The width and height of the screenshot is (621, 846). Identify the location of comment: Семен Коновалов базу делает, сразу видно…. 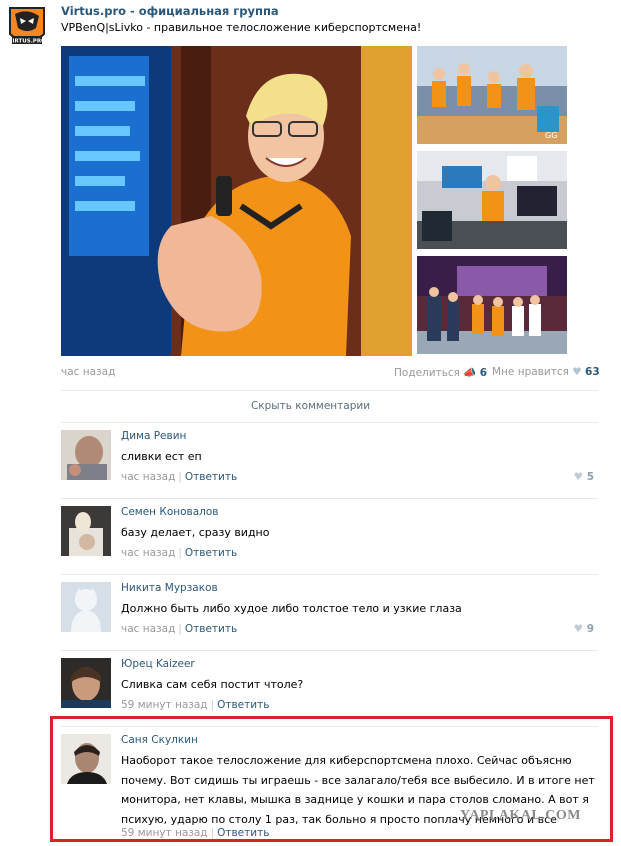
(329, 538).